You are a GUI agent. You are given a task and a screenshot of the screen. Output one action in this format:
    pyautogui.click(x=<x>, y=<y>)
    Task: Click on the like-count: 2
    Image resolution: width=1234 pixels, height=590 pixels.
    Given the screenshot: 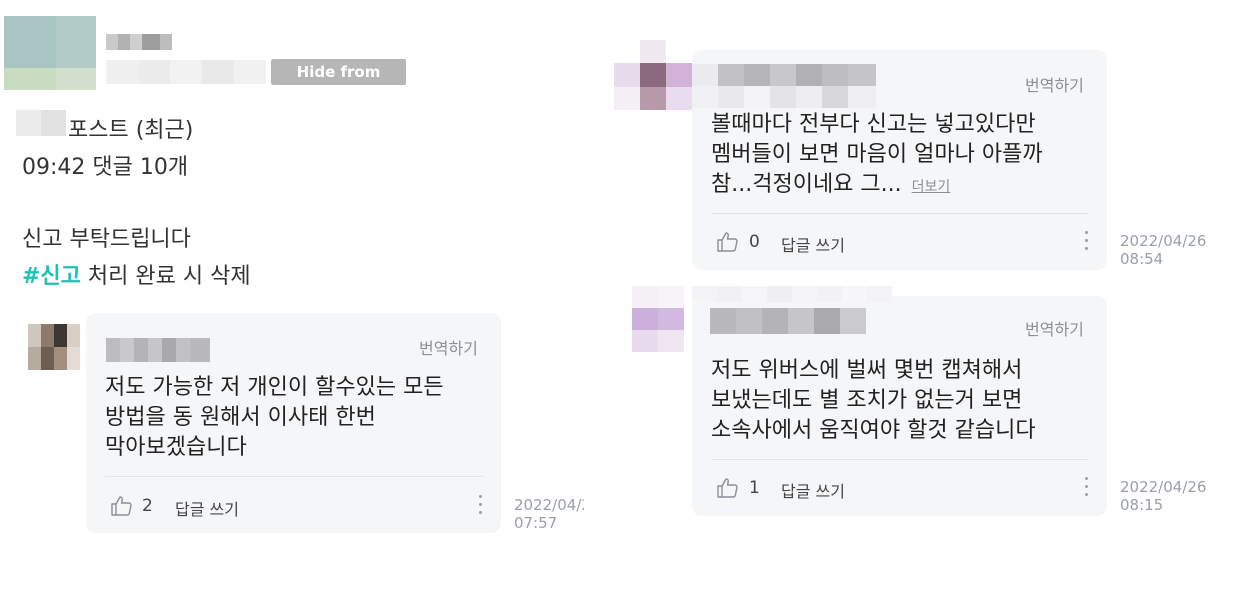 What is the action you would take?
    pyautogui.click(x=147, y=506)
    